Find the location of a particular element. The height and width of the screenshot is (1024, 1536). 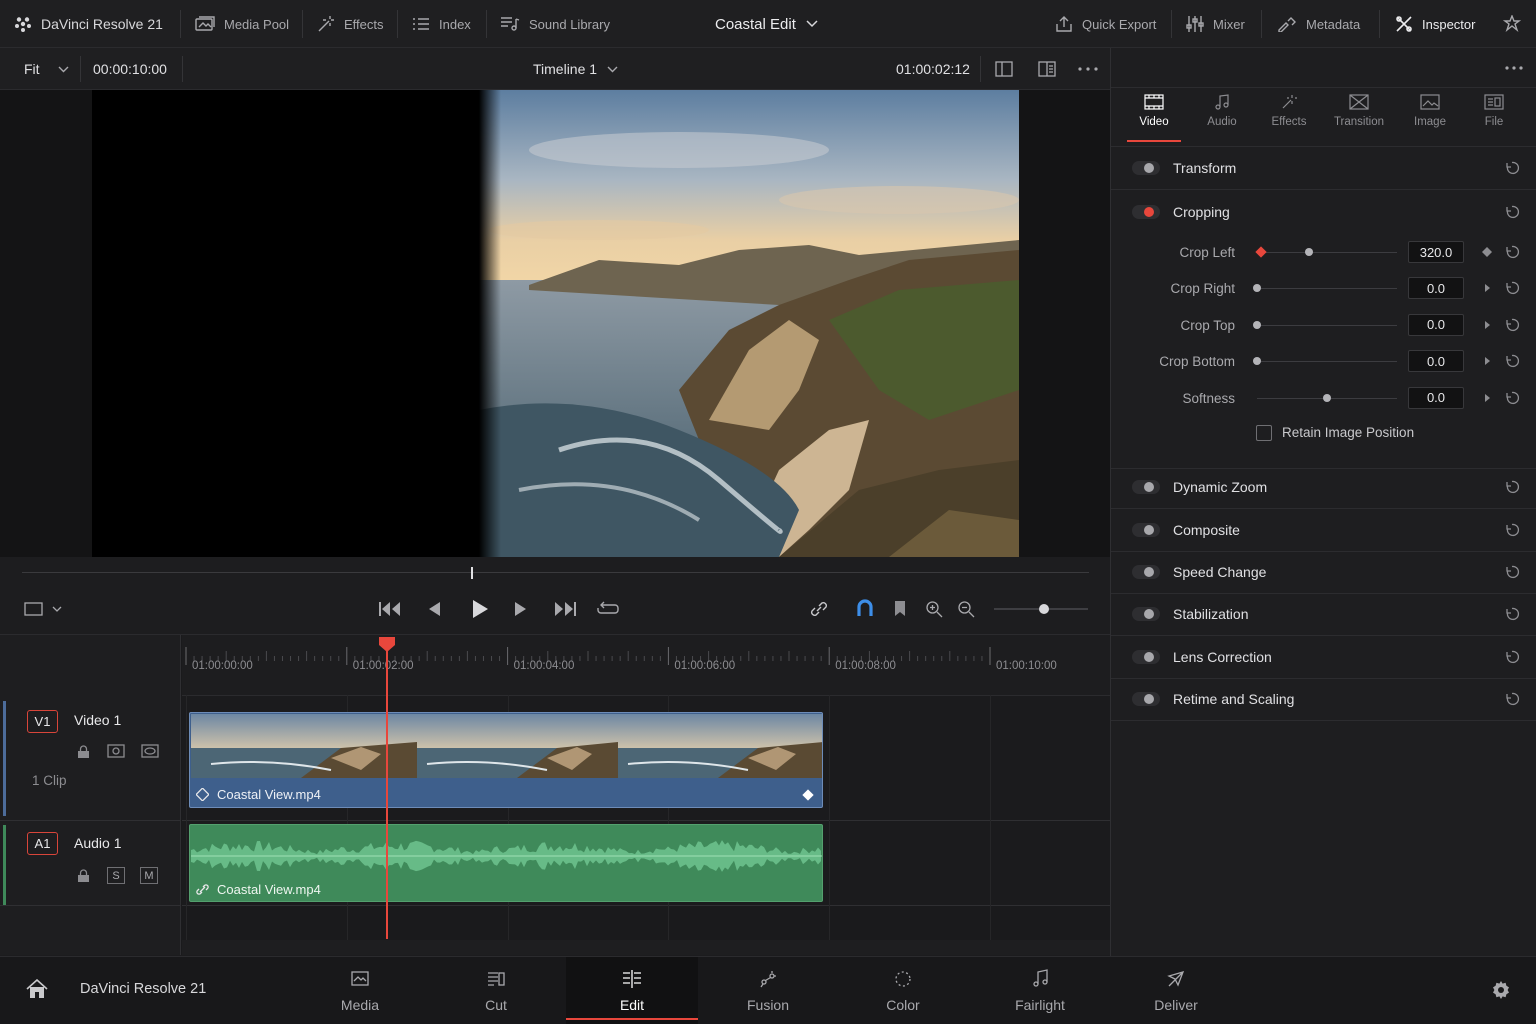

project-title-dropdown: Coastal Edit is located at coordinates (766, 24).